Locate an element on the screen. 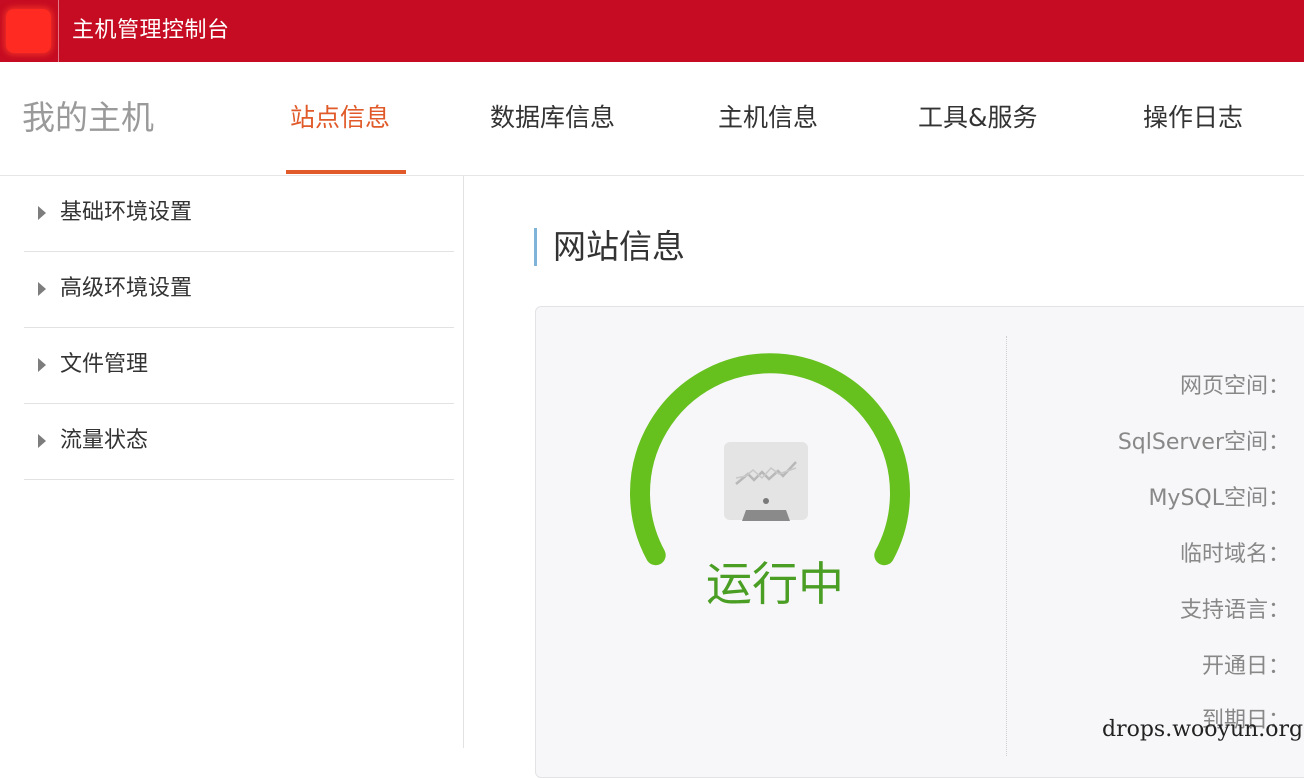  monitor-chart-icon is located at coordinates (766, 481).